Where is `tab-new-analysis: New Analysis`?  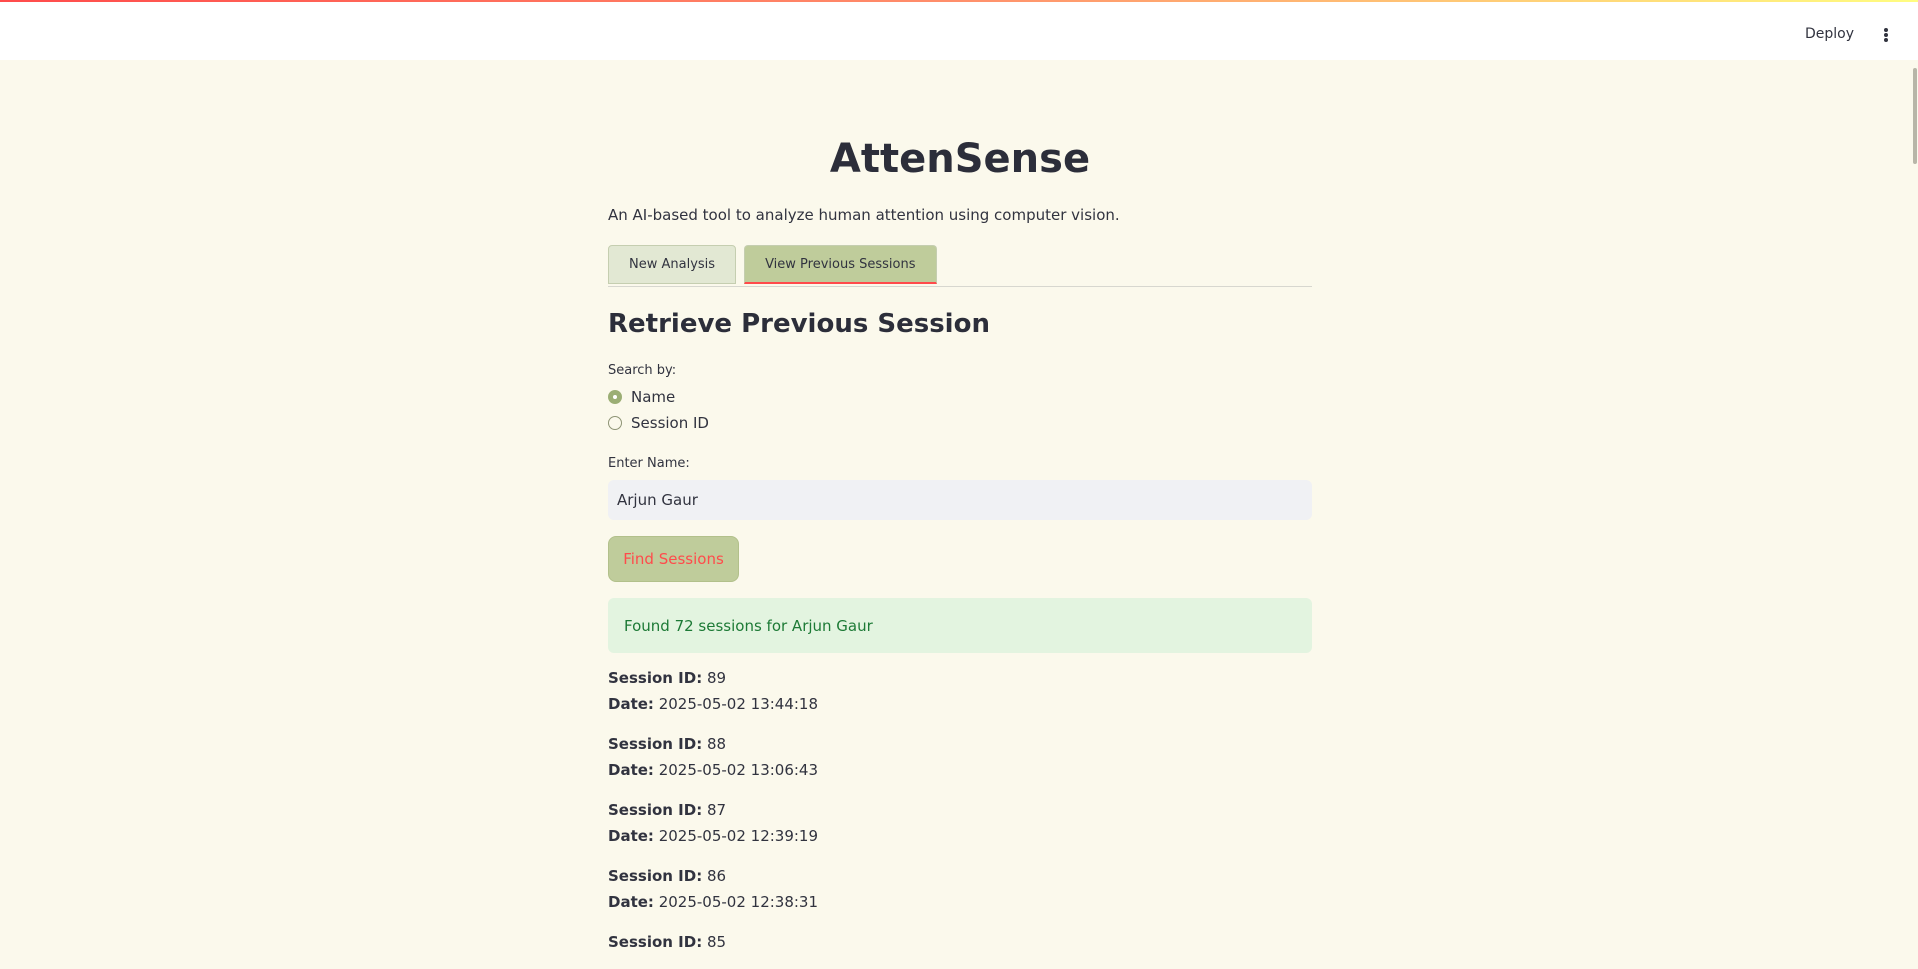 tab-new-analysis: New Analysis is located at coordinates (672, 264).